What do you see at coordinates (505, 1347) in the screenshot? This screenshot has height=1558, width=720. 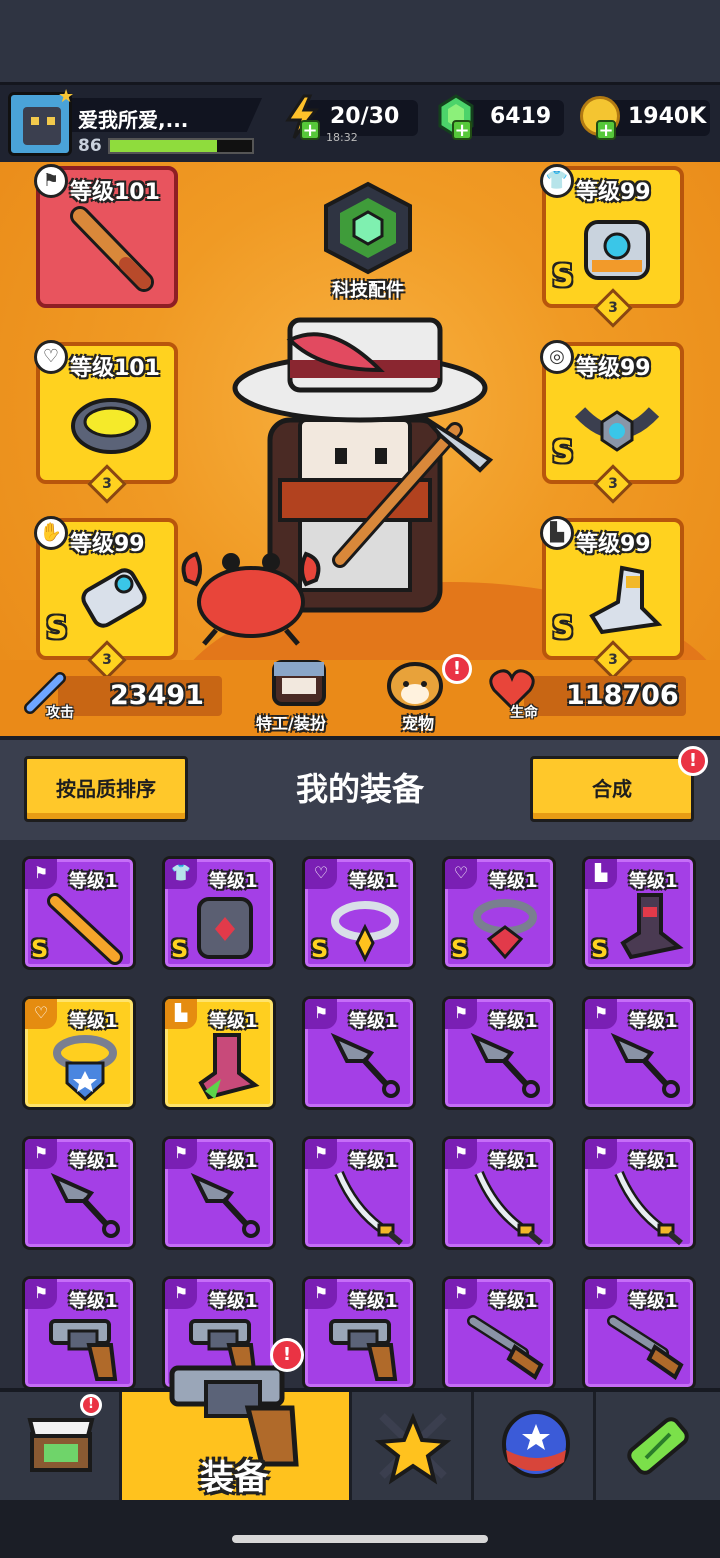 I see `shotgun-icon` at bounding box center [505, 1347].